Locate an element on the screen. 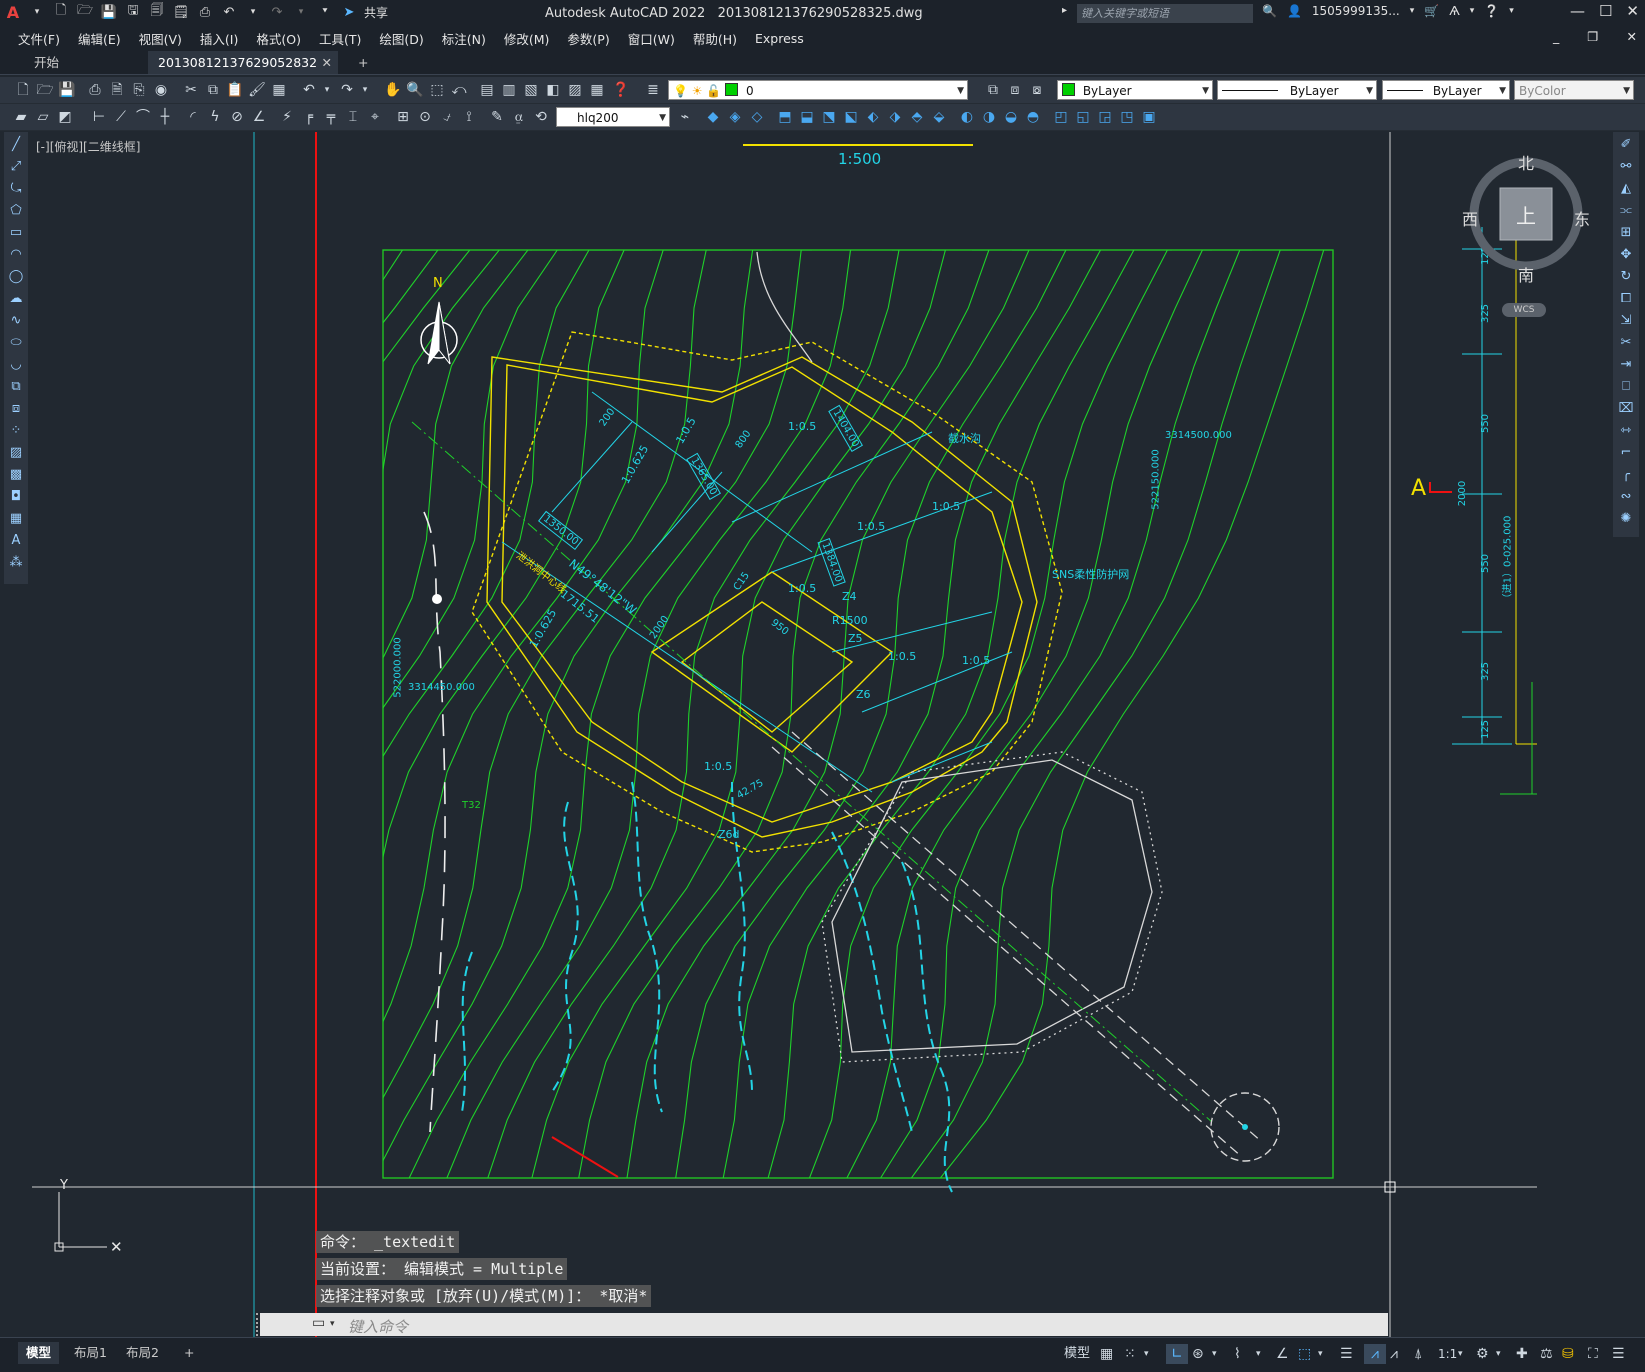  array-icon: ⊞ is located at coordinates (1626, 233).